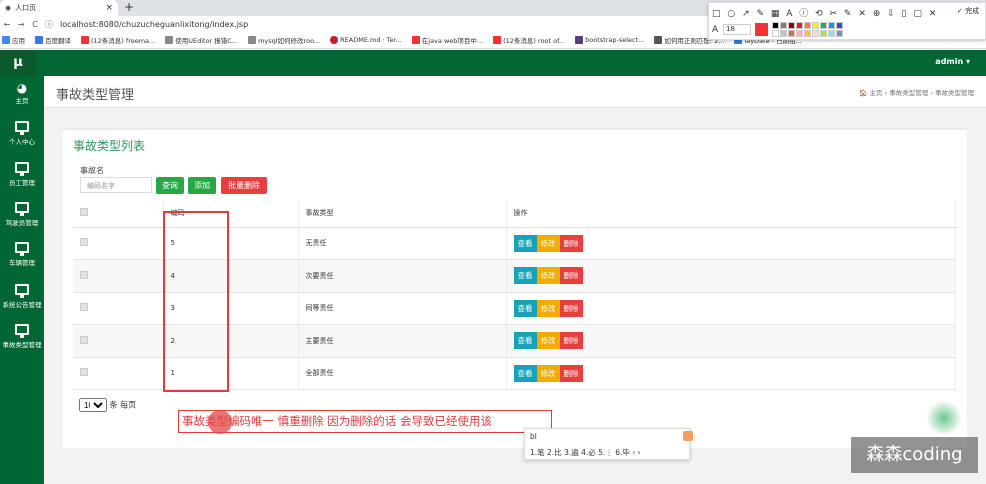 The width and height of the screenshot is (986, 484). What do you see at coordinates (18, 63) in the screenshot?
I see `logo: μ` at bounding box center [18, 63].